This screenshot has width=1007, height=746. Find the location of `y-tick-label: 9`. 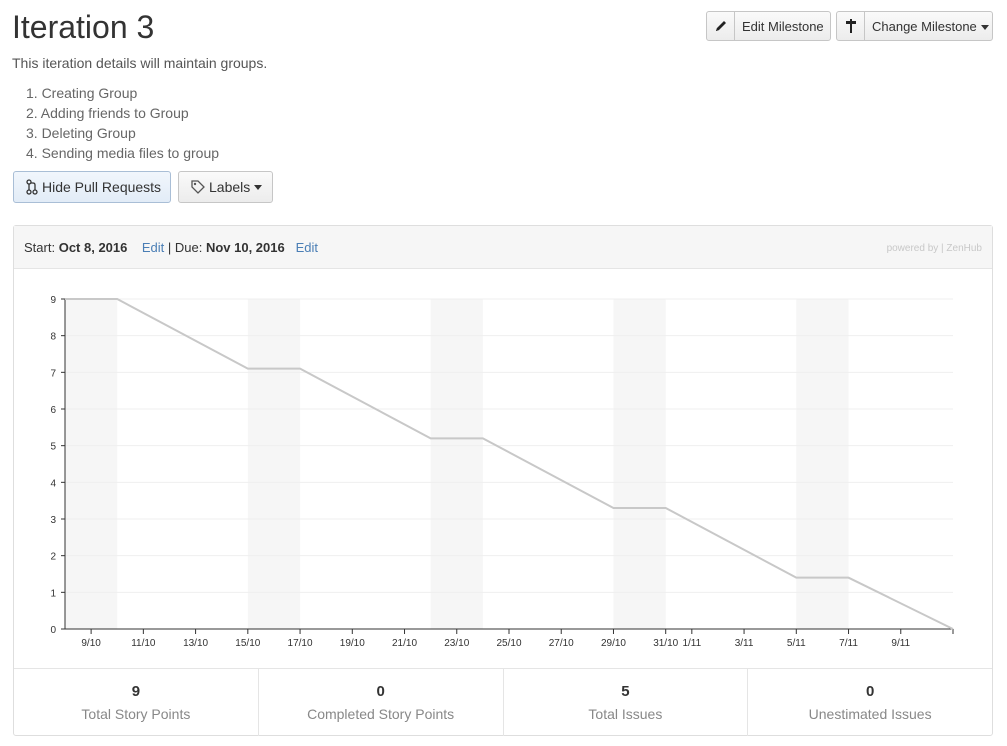

y-tick-label: 9 is located at coordinates (53, 300).